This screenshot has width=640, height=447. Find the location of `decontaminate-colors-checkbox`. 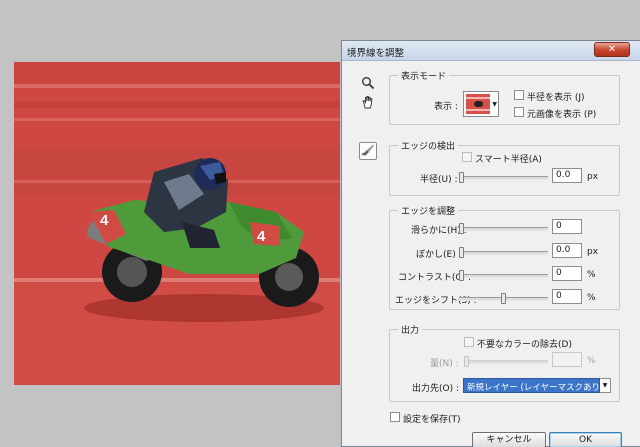

decontaminate-colors-checkbox is located at coordinates (469, 342).